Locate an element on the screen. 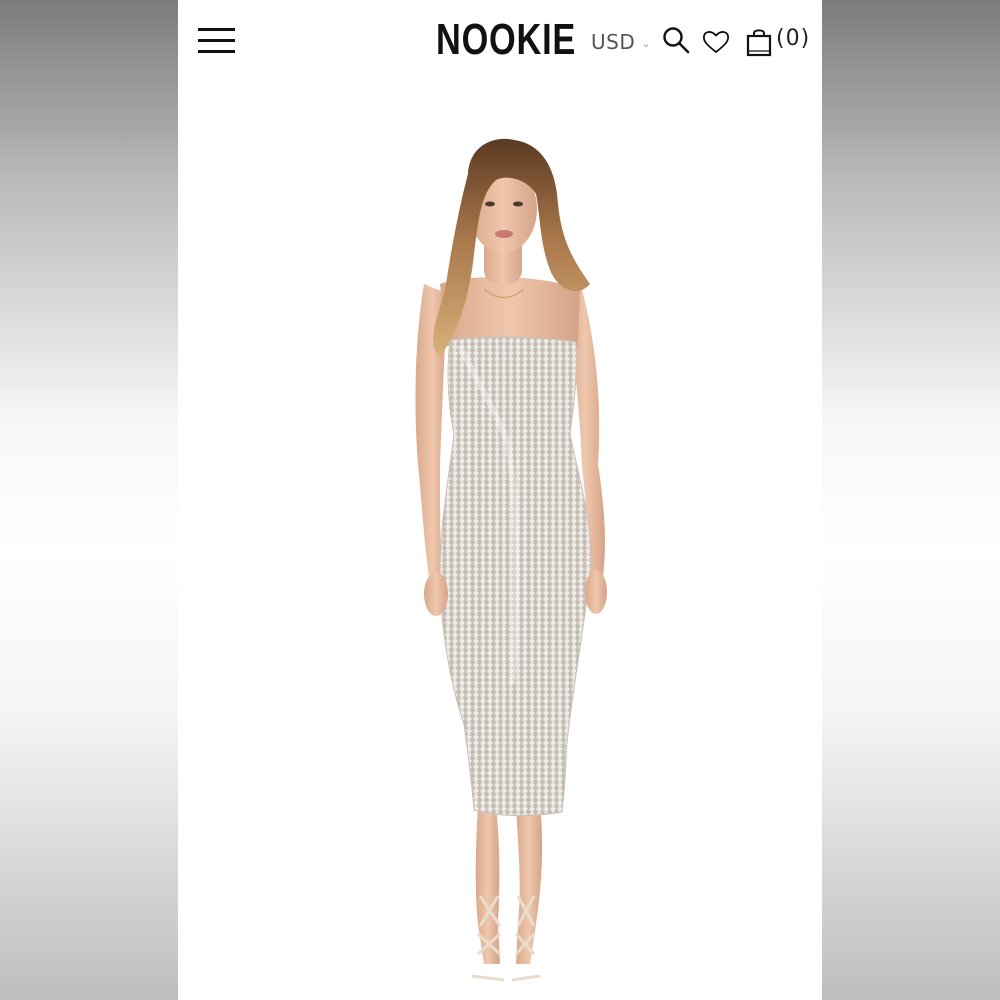 The height and width of the screenshot is (1000, 1000). cart-count: (0) is located at coordinates (793, 38).